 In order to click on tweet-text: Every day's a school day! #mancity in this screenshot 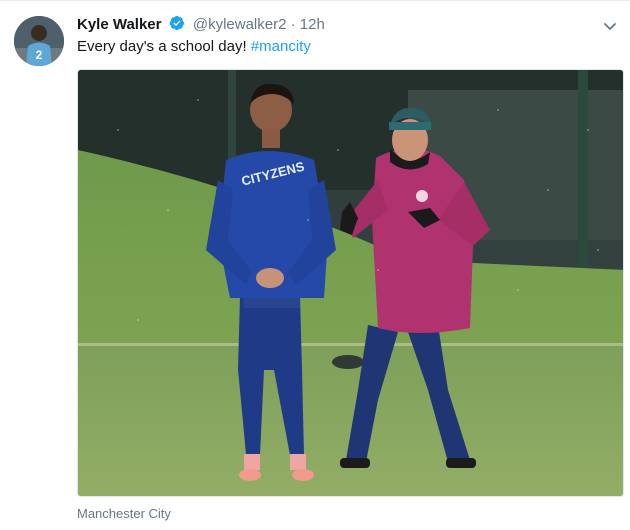, I will do `click(194, 47)`.